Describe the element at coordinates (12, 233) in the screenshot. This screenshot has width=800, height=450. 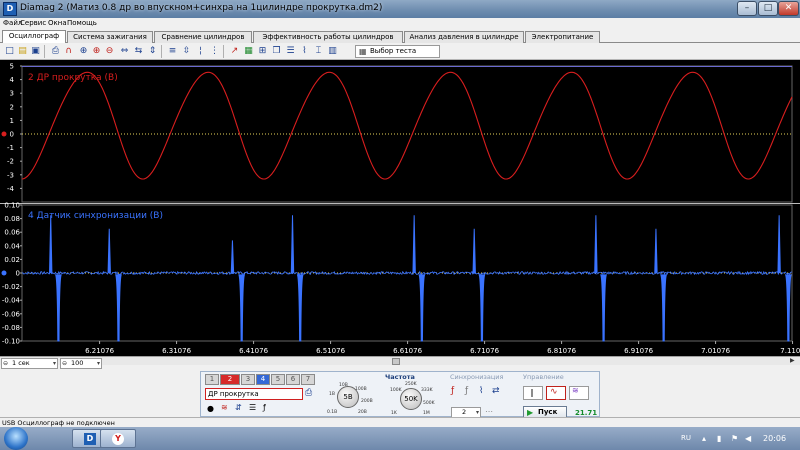
I see `y-tick-label: 0.06` at that location.